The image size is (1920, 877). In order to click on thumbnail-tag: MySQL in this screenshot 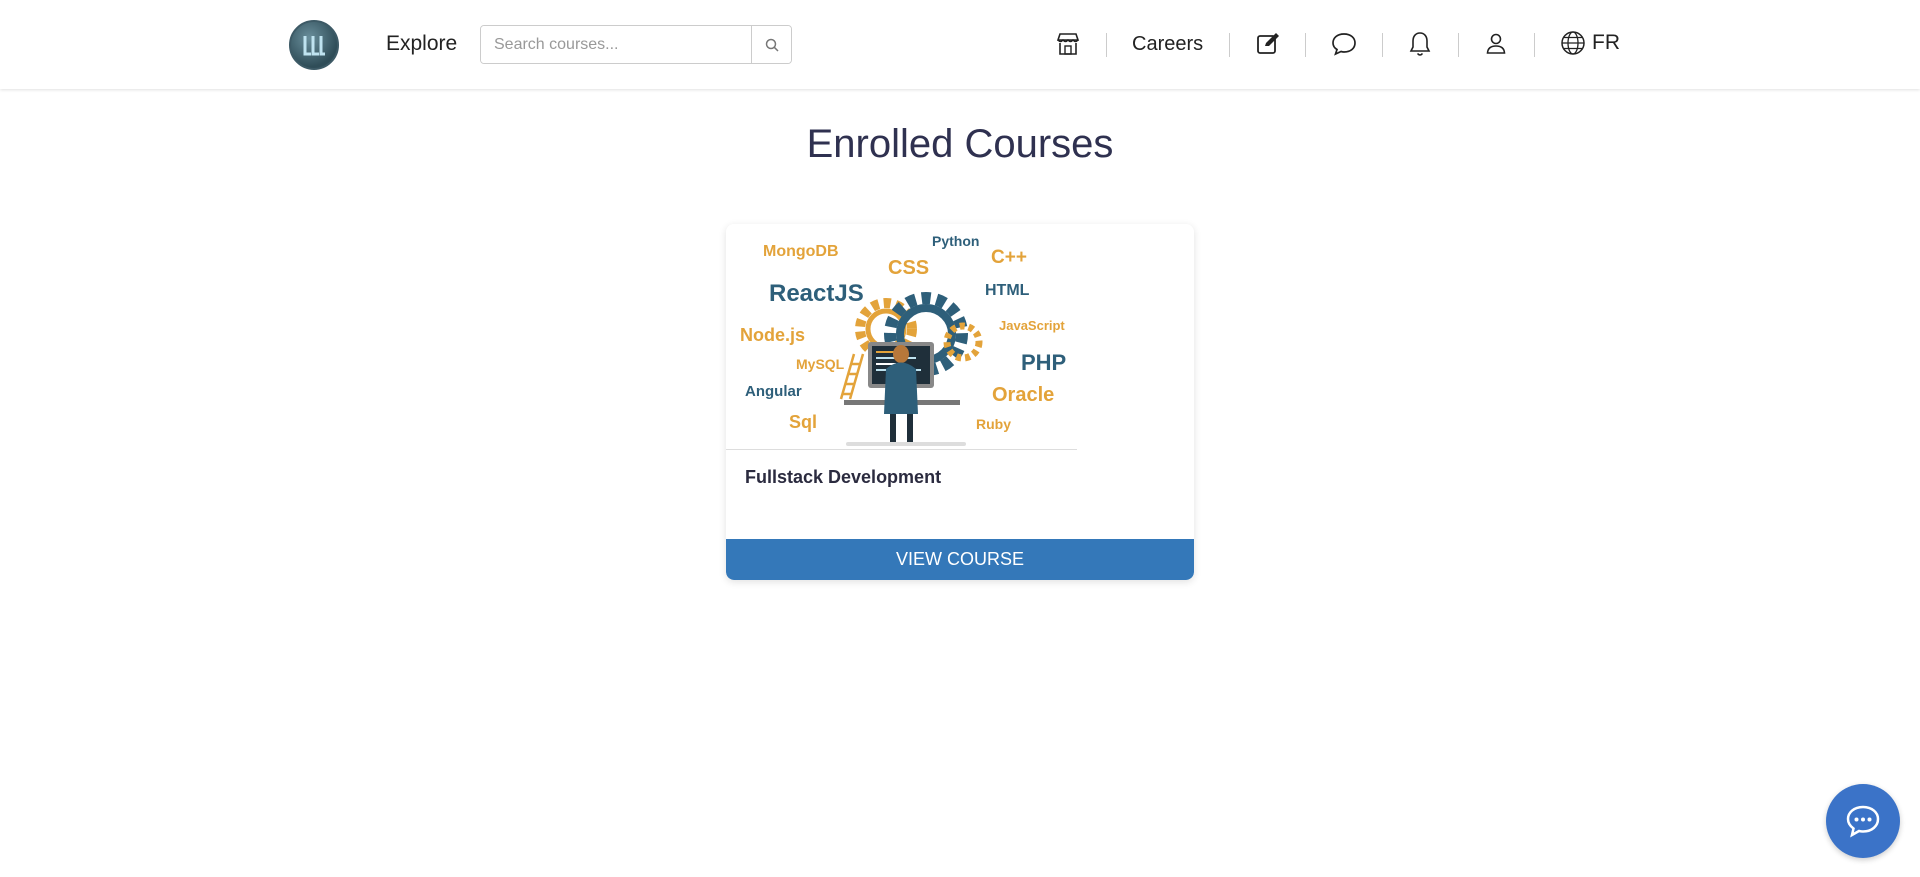, I will do `click(820, 364)`.